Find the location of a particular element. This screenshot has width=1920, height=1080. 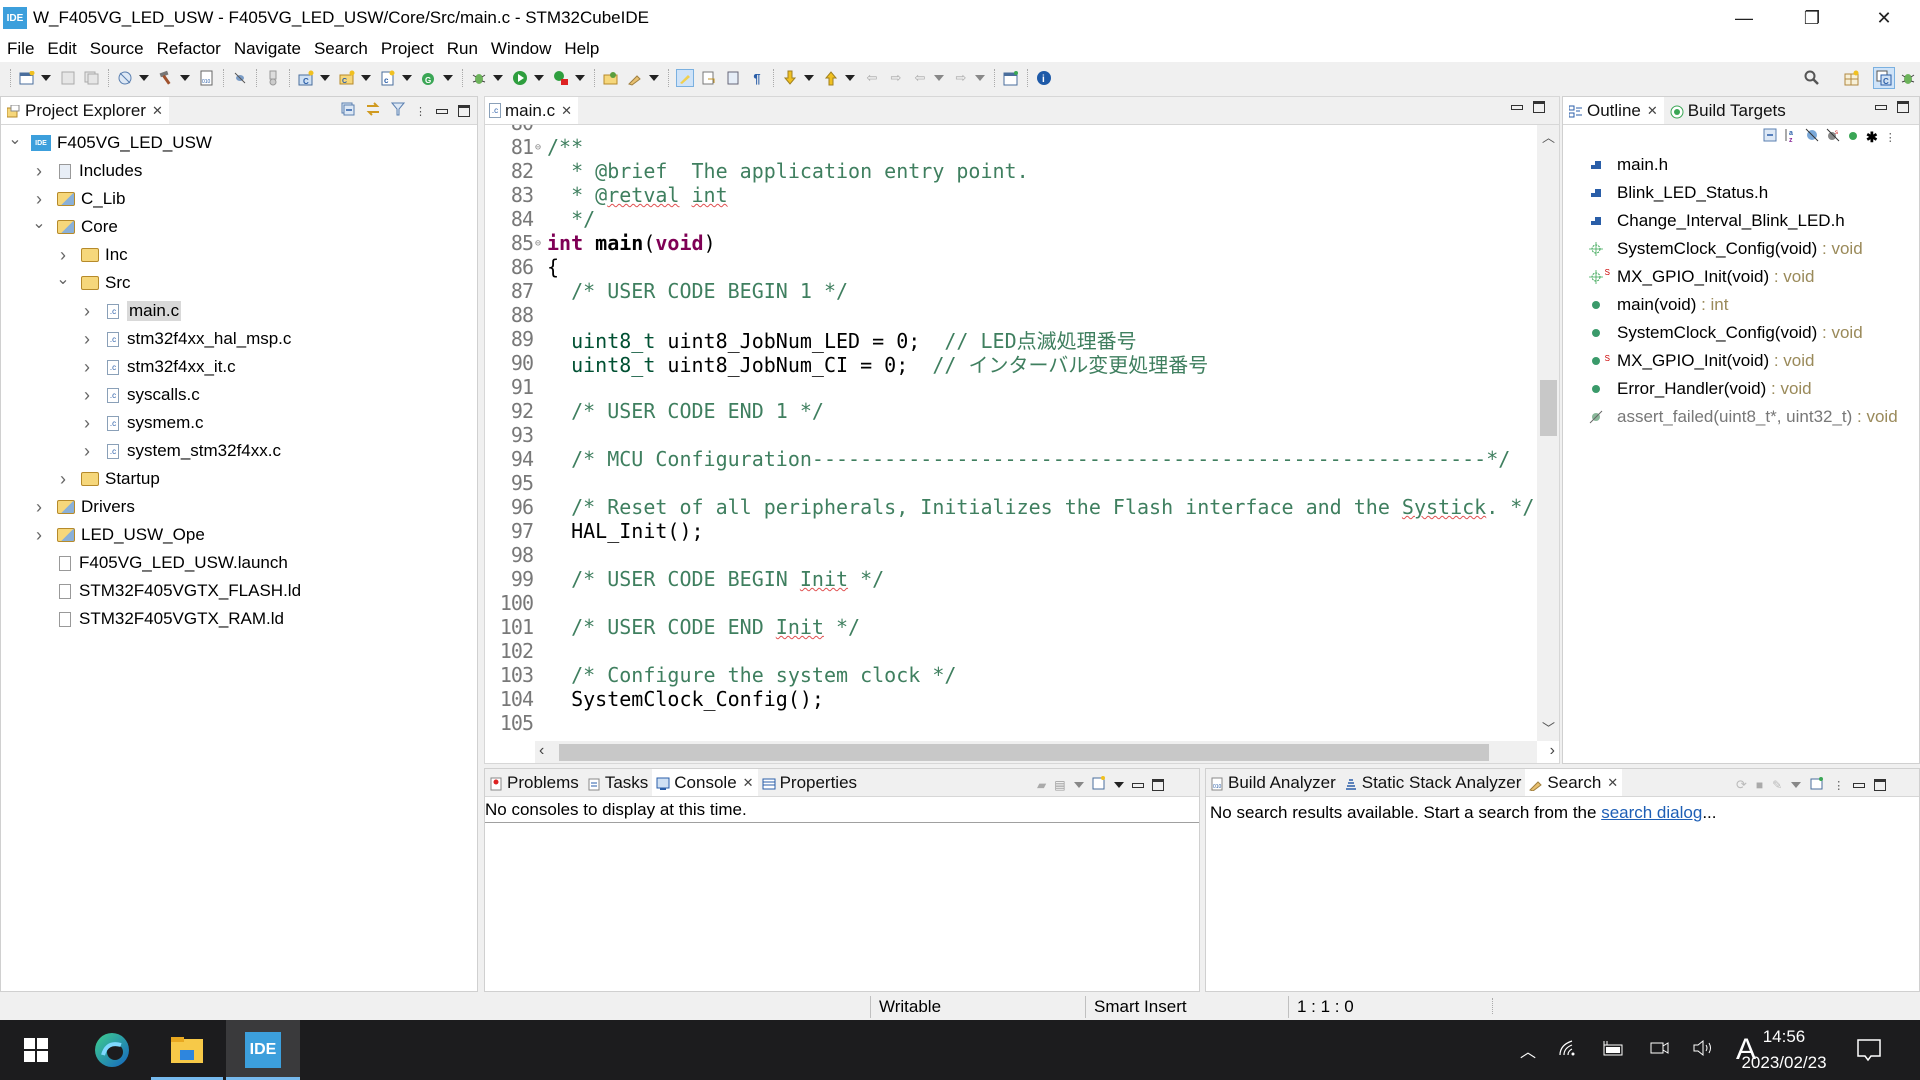

vertical-scrollbar: ︿ ﹀ is located at coordinates (1548, 433).